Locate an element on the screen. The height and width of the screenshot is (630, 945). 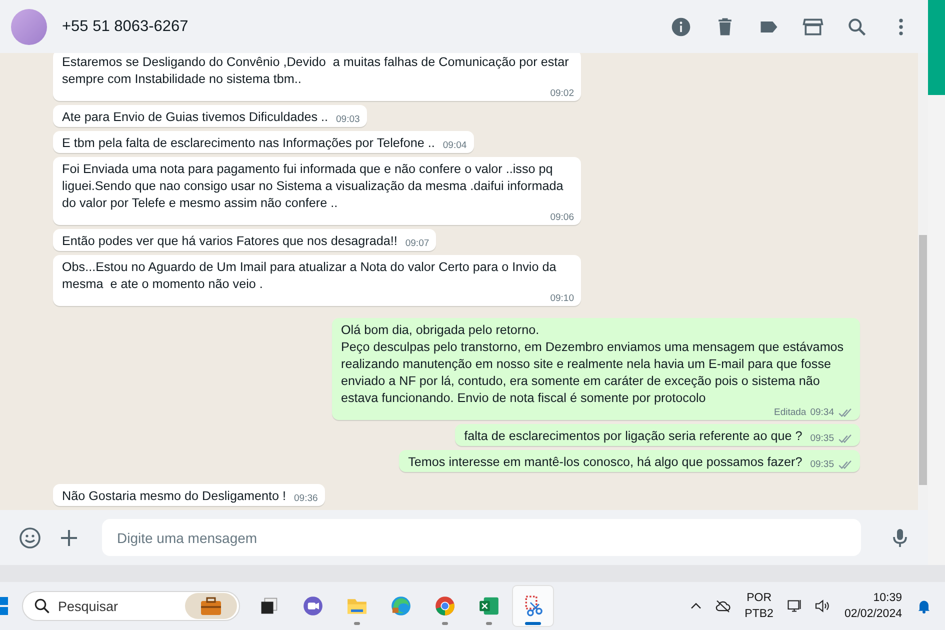
scrollbar is located at coordinates (923, 281).